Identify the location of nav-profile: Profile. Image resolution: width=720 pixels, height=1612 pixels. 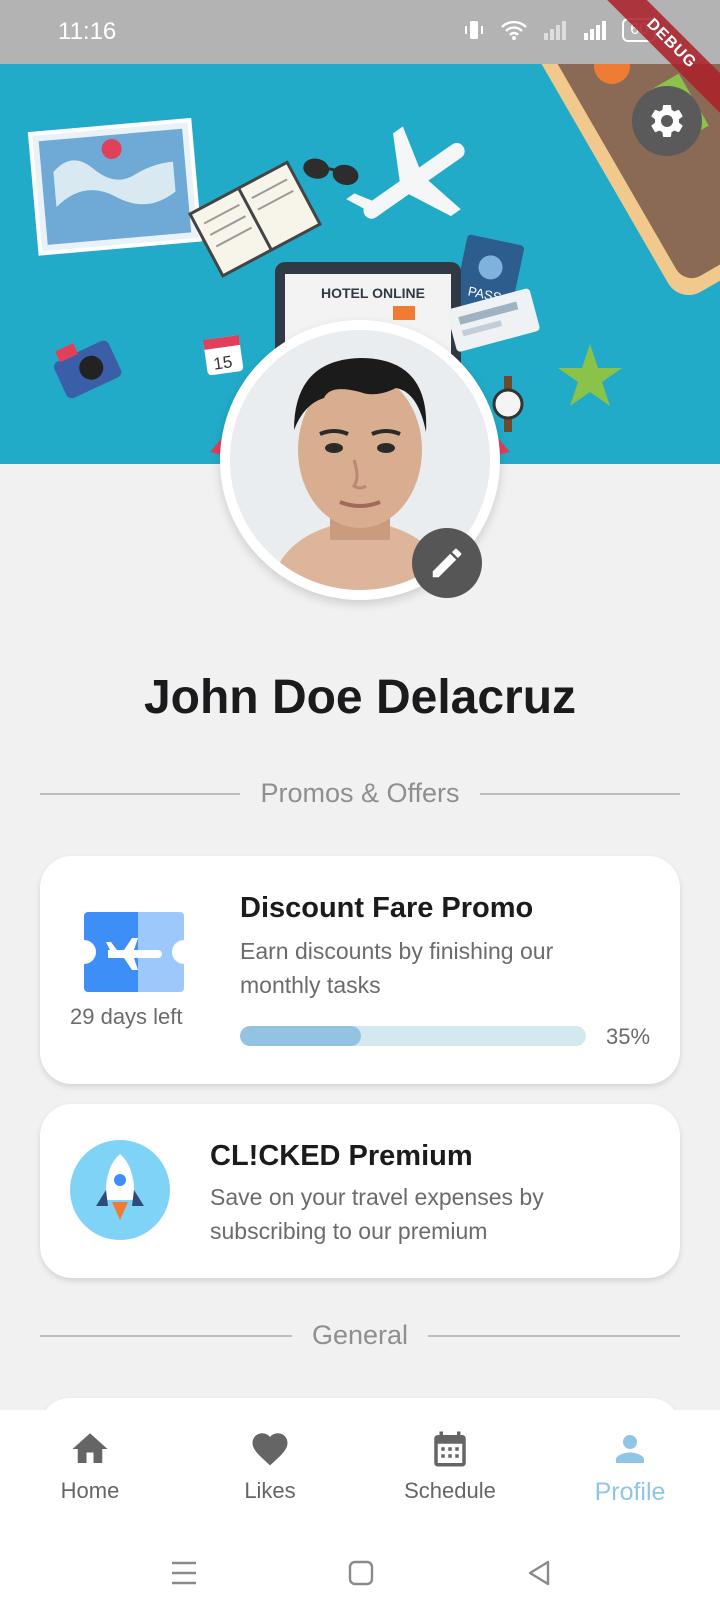
(630, 1472).